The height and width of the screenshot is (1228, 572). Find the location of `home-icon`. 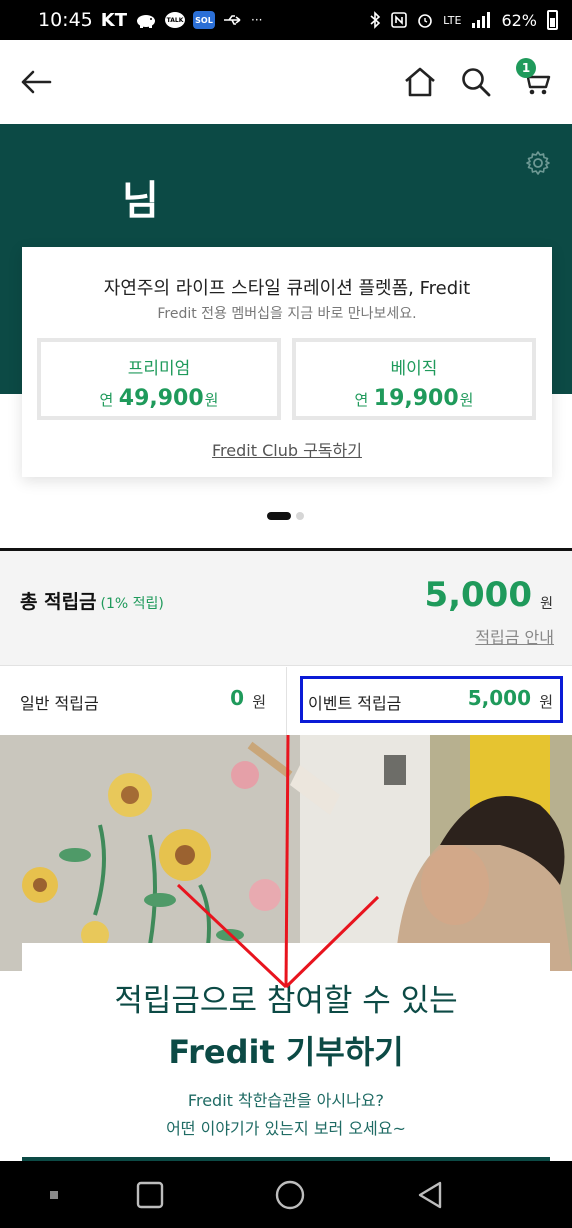

home-icon is located at coordinates (420, 82).